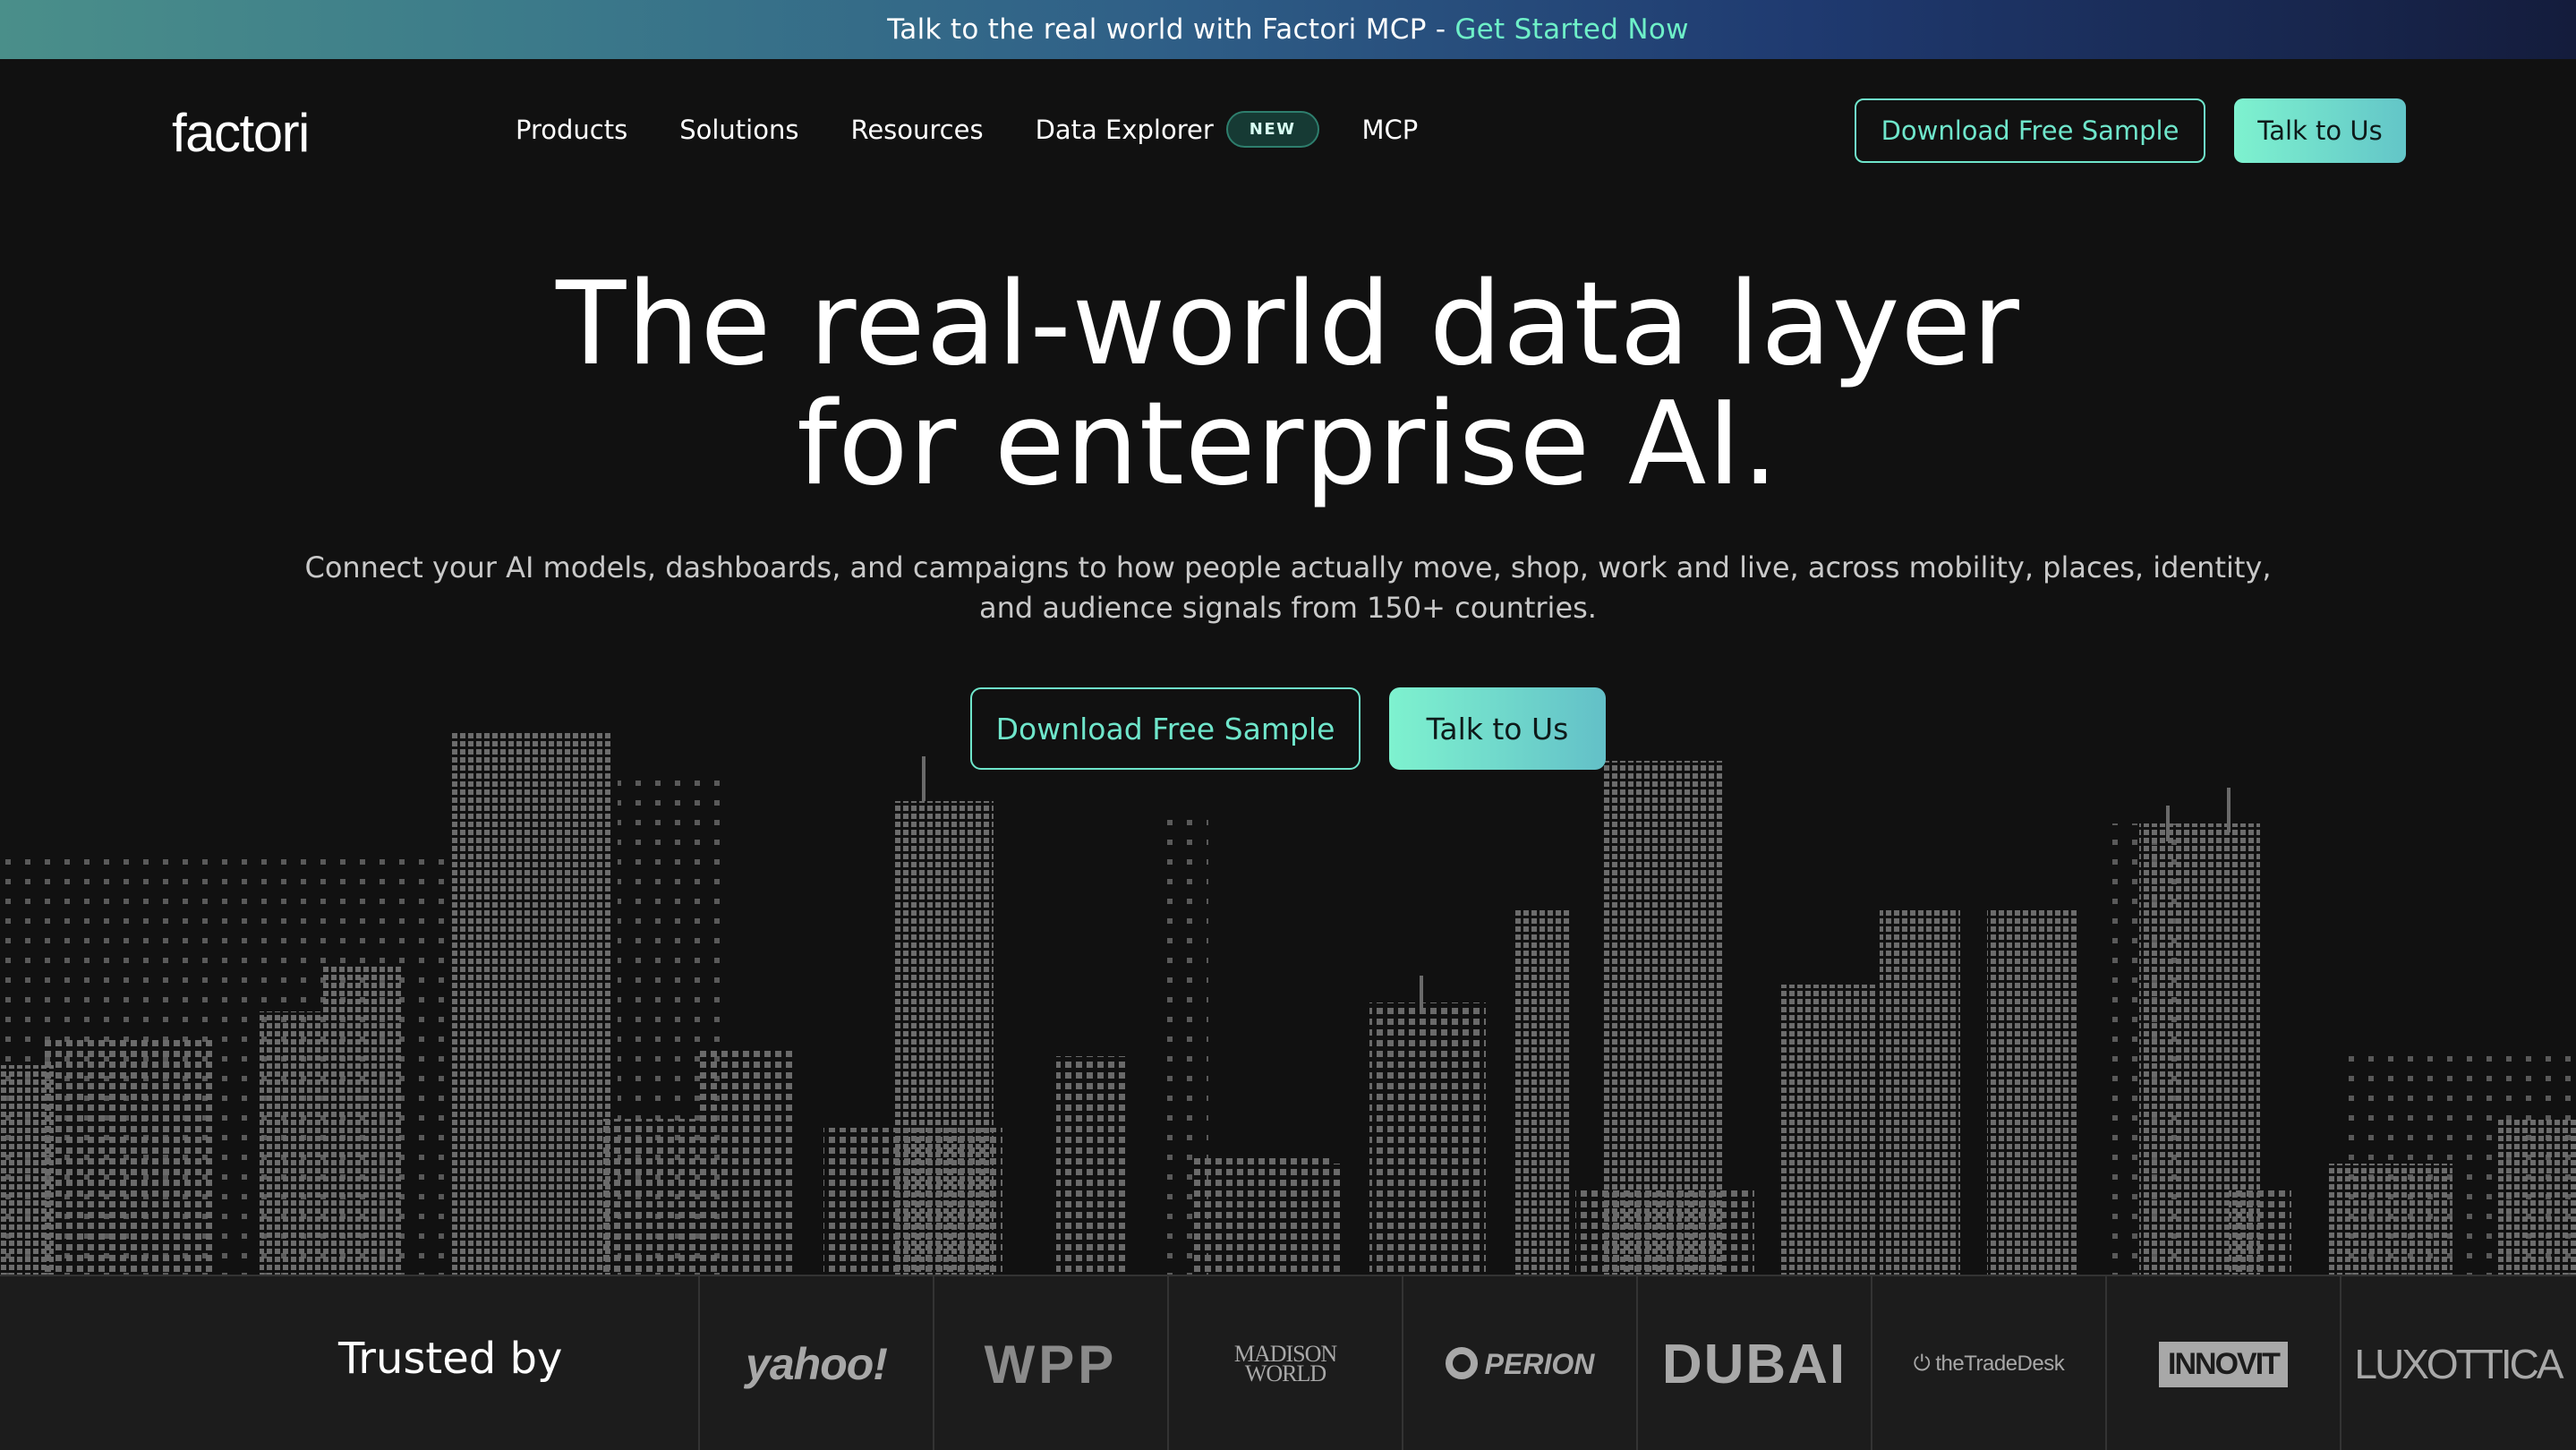  I want to click on nav-link-resources: Resources, so click(916, 130).